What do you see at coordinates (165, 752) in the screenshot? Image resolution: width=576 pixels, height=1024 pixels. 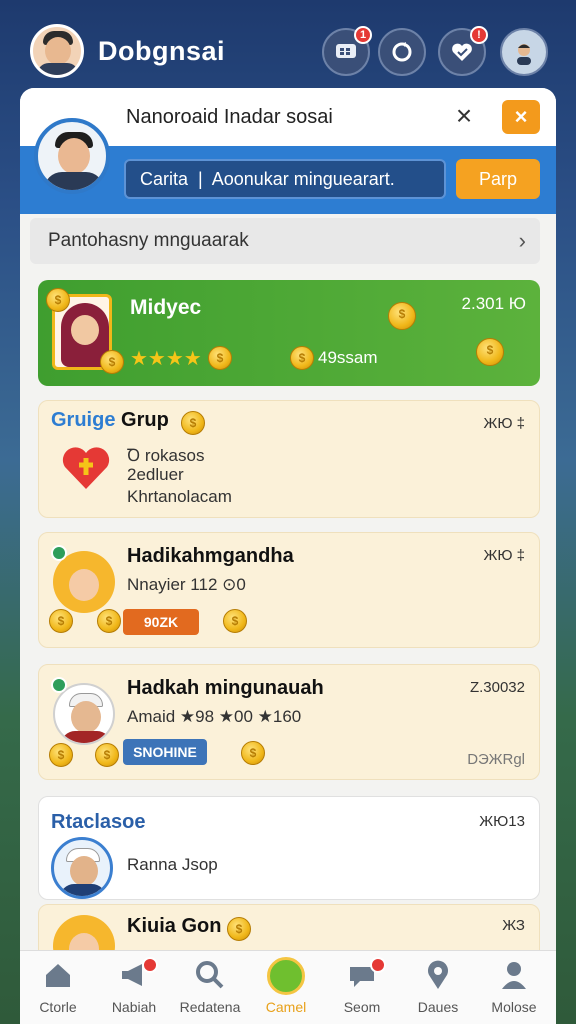 I see `status-badge: SNOHINE` at bounding box center [165, 752].